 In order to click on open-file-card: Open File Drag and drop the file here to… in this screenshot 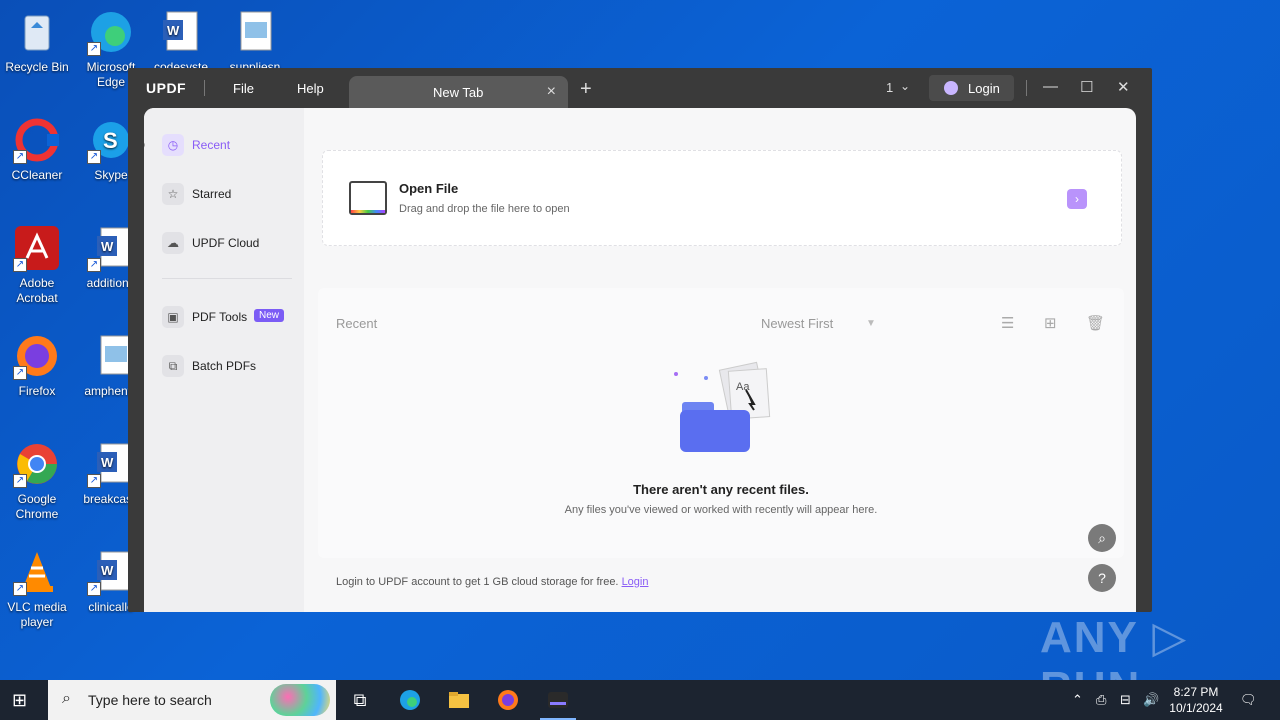, I will do `click(722, 198)`.